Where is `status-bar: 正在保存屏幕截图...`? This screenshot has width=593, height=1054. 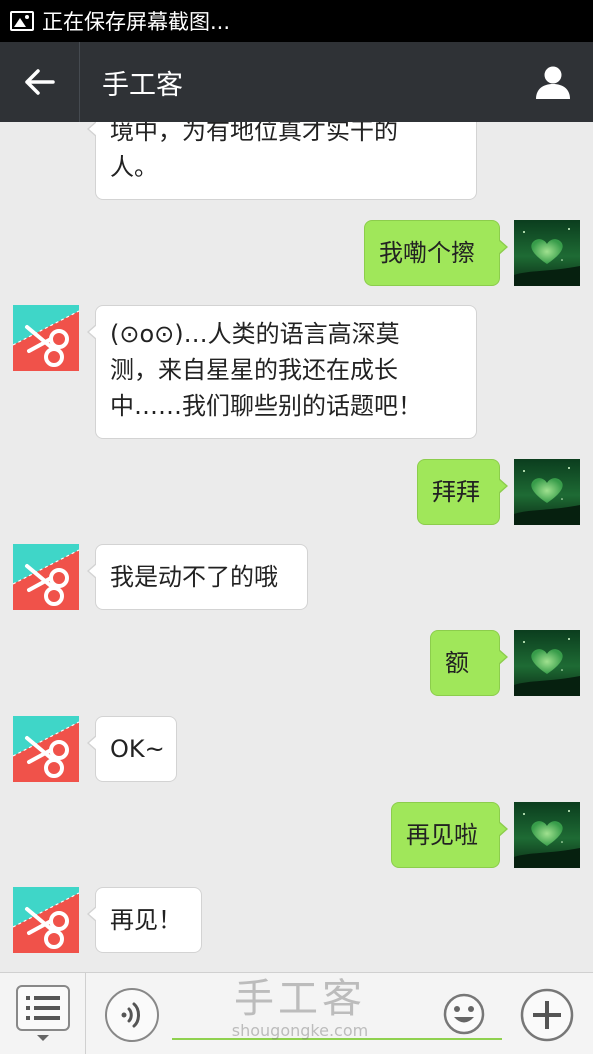
status-bar: 正在保存屏幕截图... is located at coordinates (296, 21).